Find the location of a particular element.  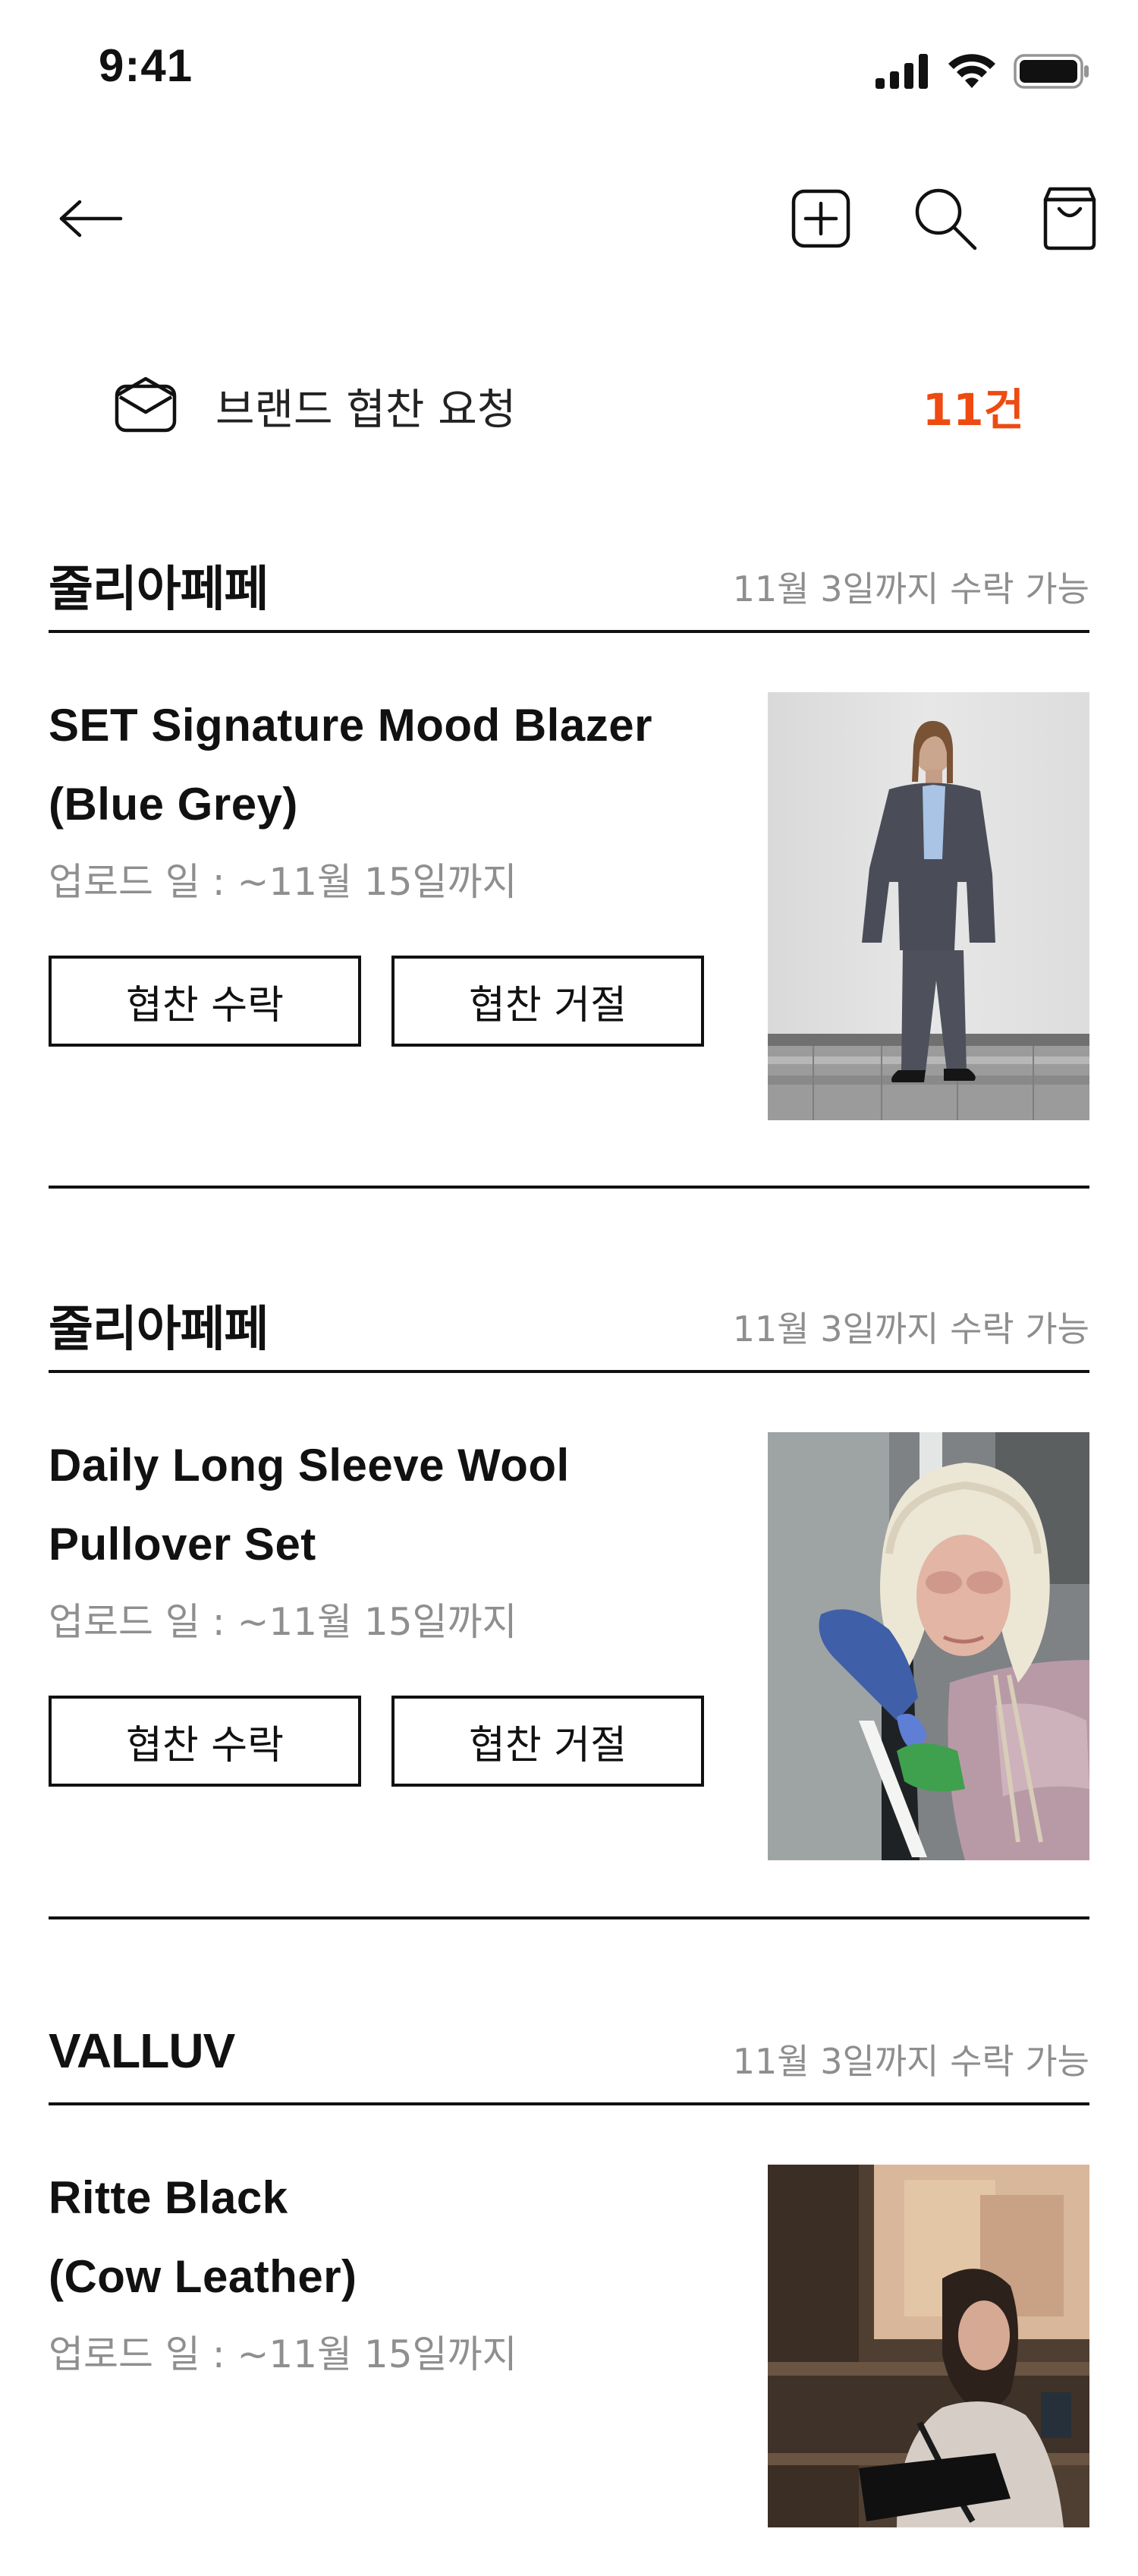

status-bar: 9:41 is located at coordinates (569, 68).